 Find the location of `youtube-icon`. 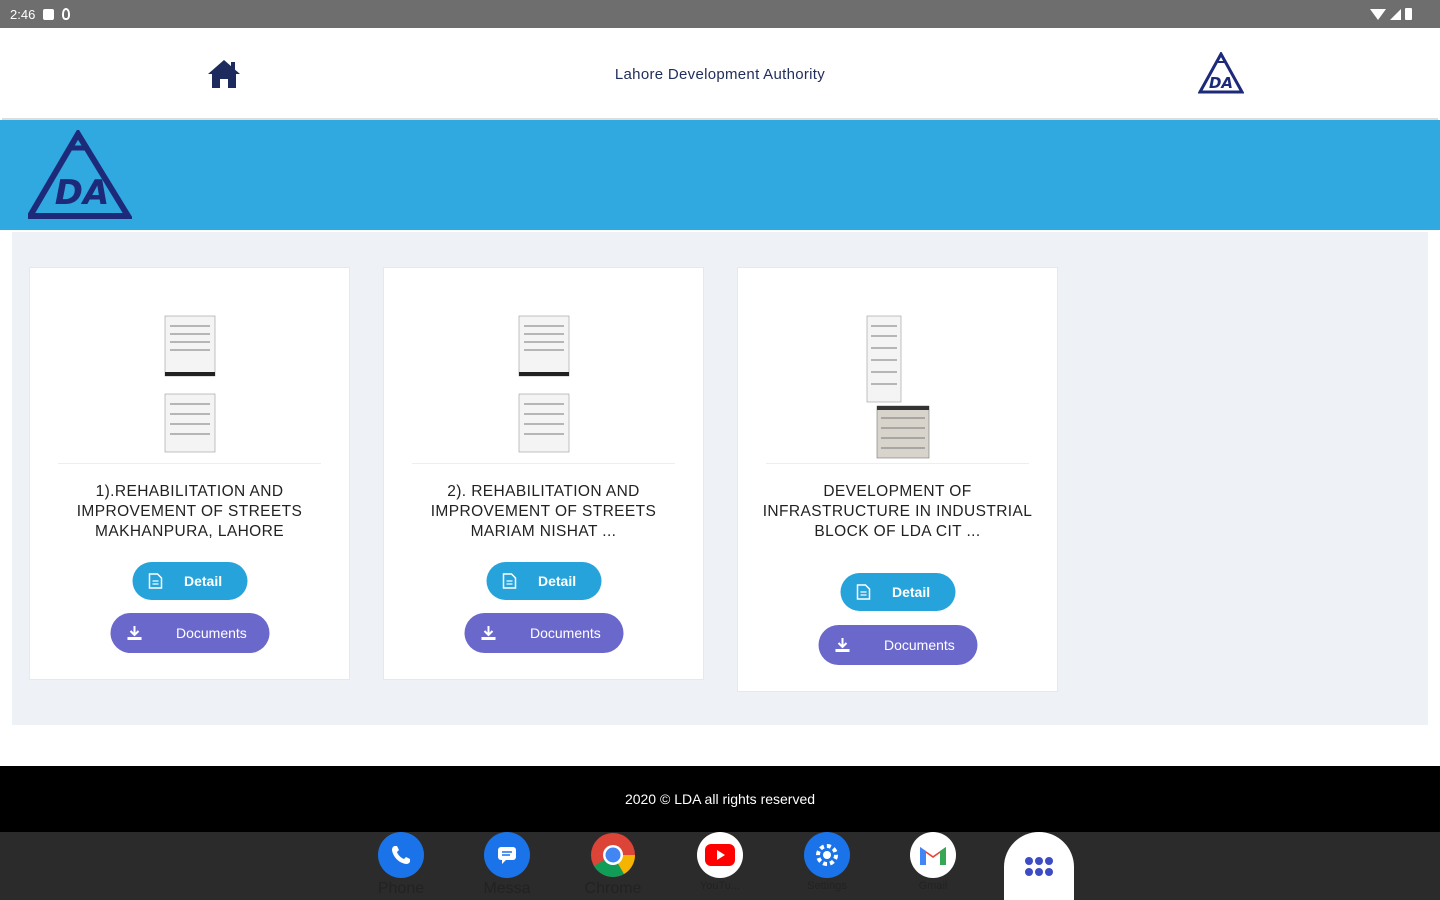

youtube-icon is located at coordinates (720, 855).